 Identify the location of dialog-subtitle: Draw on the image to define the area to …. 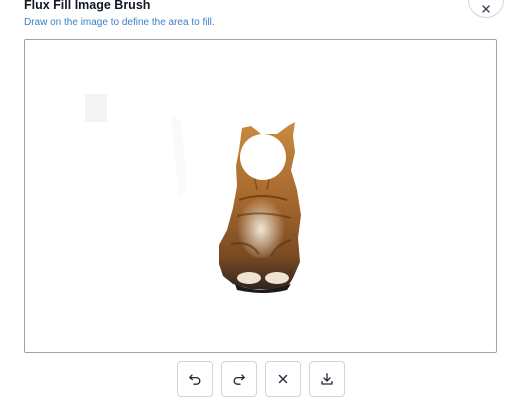
(119, 22).